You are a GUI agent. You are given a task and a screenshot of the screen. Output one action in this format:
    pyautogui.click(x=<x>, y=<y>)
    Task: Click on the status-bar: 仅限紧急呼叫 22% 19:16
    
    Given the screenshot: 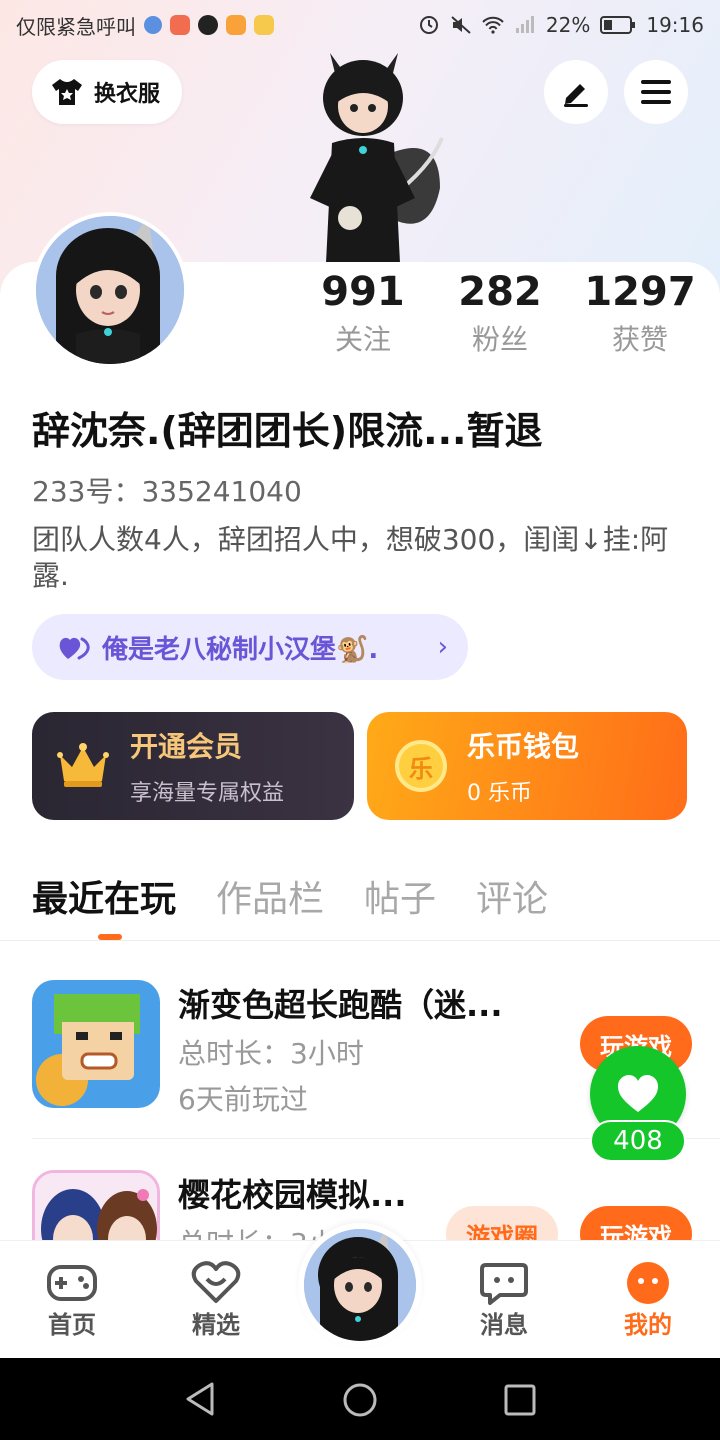 What is the action you would take?
    pyautogui.click(x=360, y=25)
    